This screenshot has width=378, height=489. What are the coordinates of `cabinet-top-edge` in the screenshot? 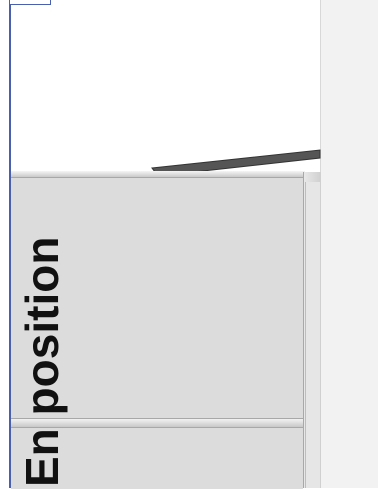 It's located at (158, 174).